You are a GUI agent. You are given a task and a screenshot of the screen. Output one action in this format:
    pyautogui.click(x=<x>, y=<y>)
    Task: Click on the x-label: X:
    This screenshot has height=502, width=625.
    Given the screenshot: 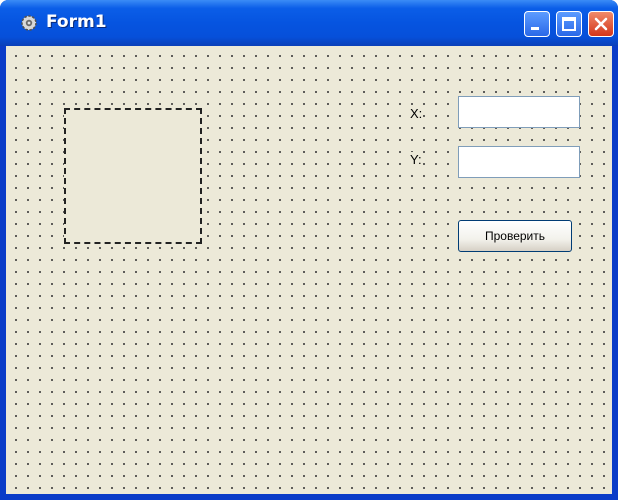 What is the action you would take?
    pyautogui.click(x=416, y=114)
    